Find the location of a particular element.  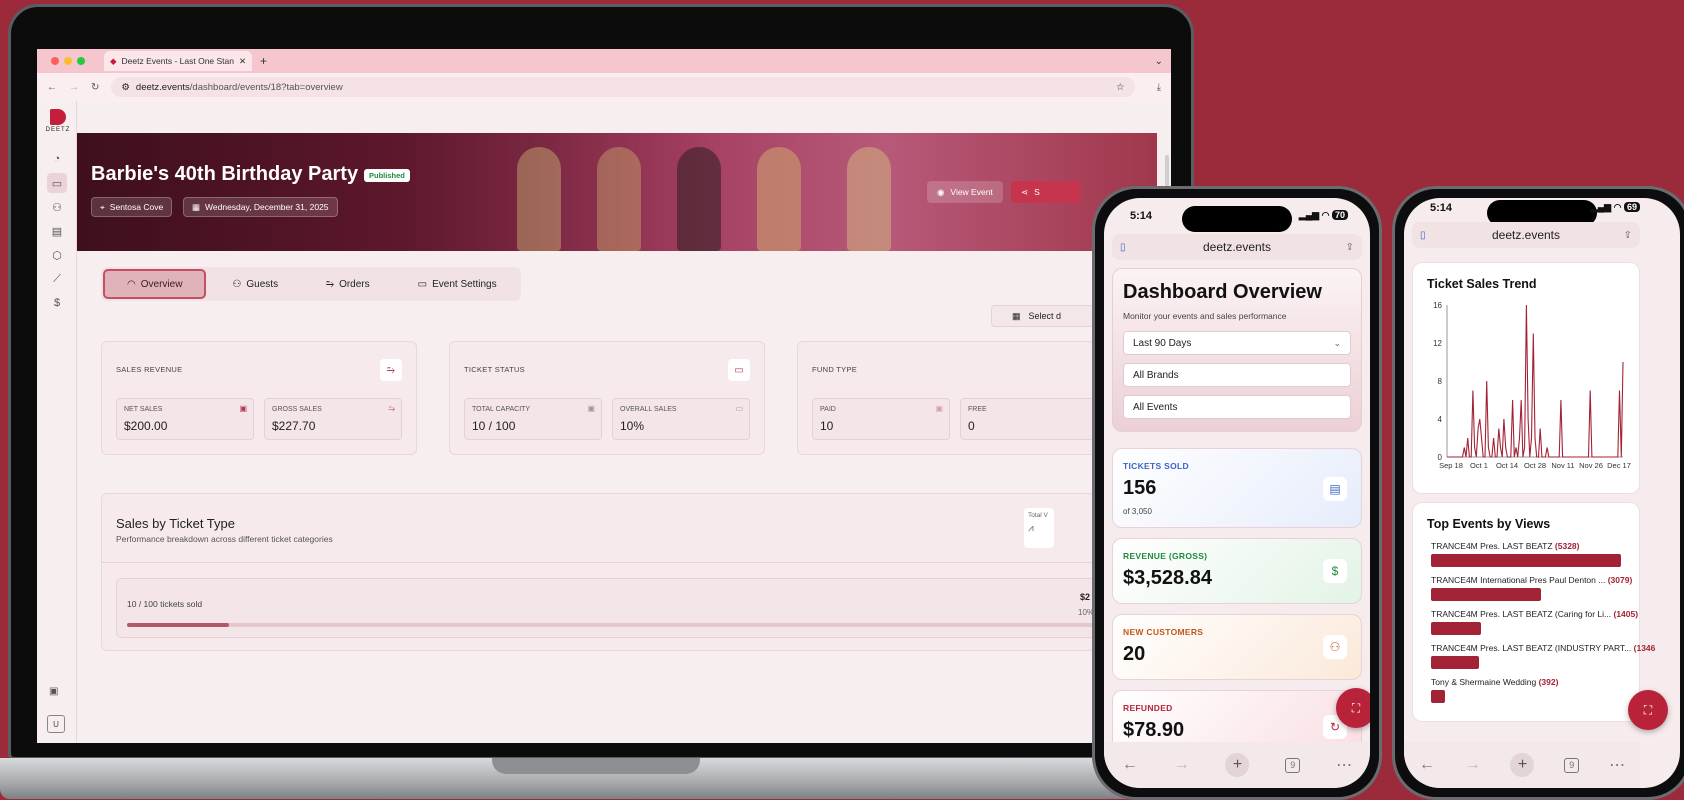

ticket-progress-bar is located at coordinates (637, 625).